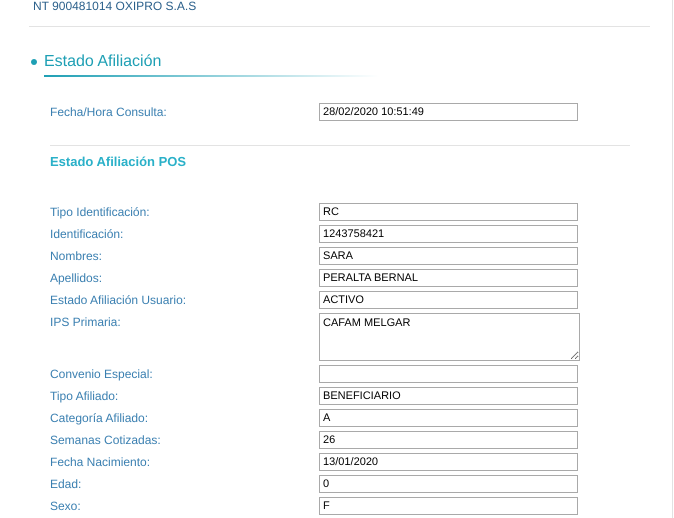  What do you see at coordinates (77, 278) in the screenshot?
I see `field-label: Apellidos:` at bounding box center [77, 278].